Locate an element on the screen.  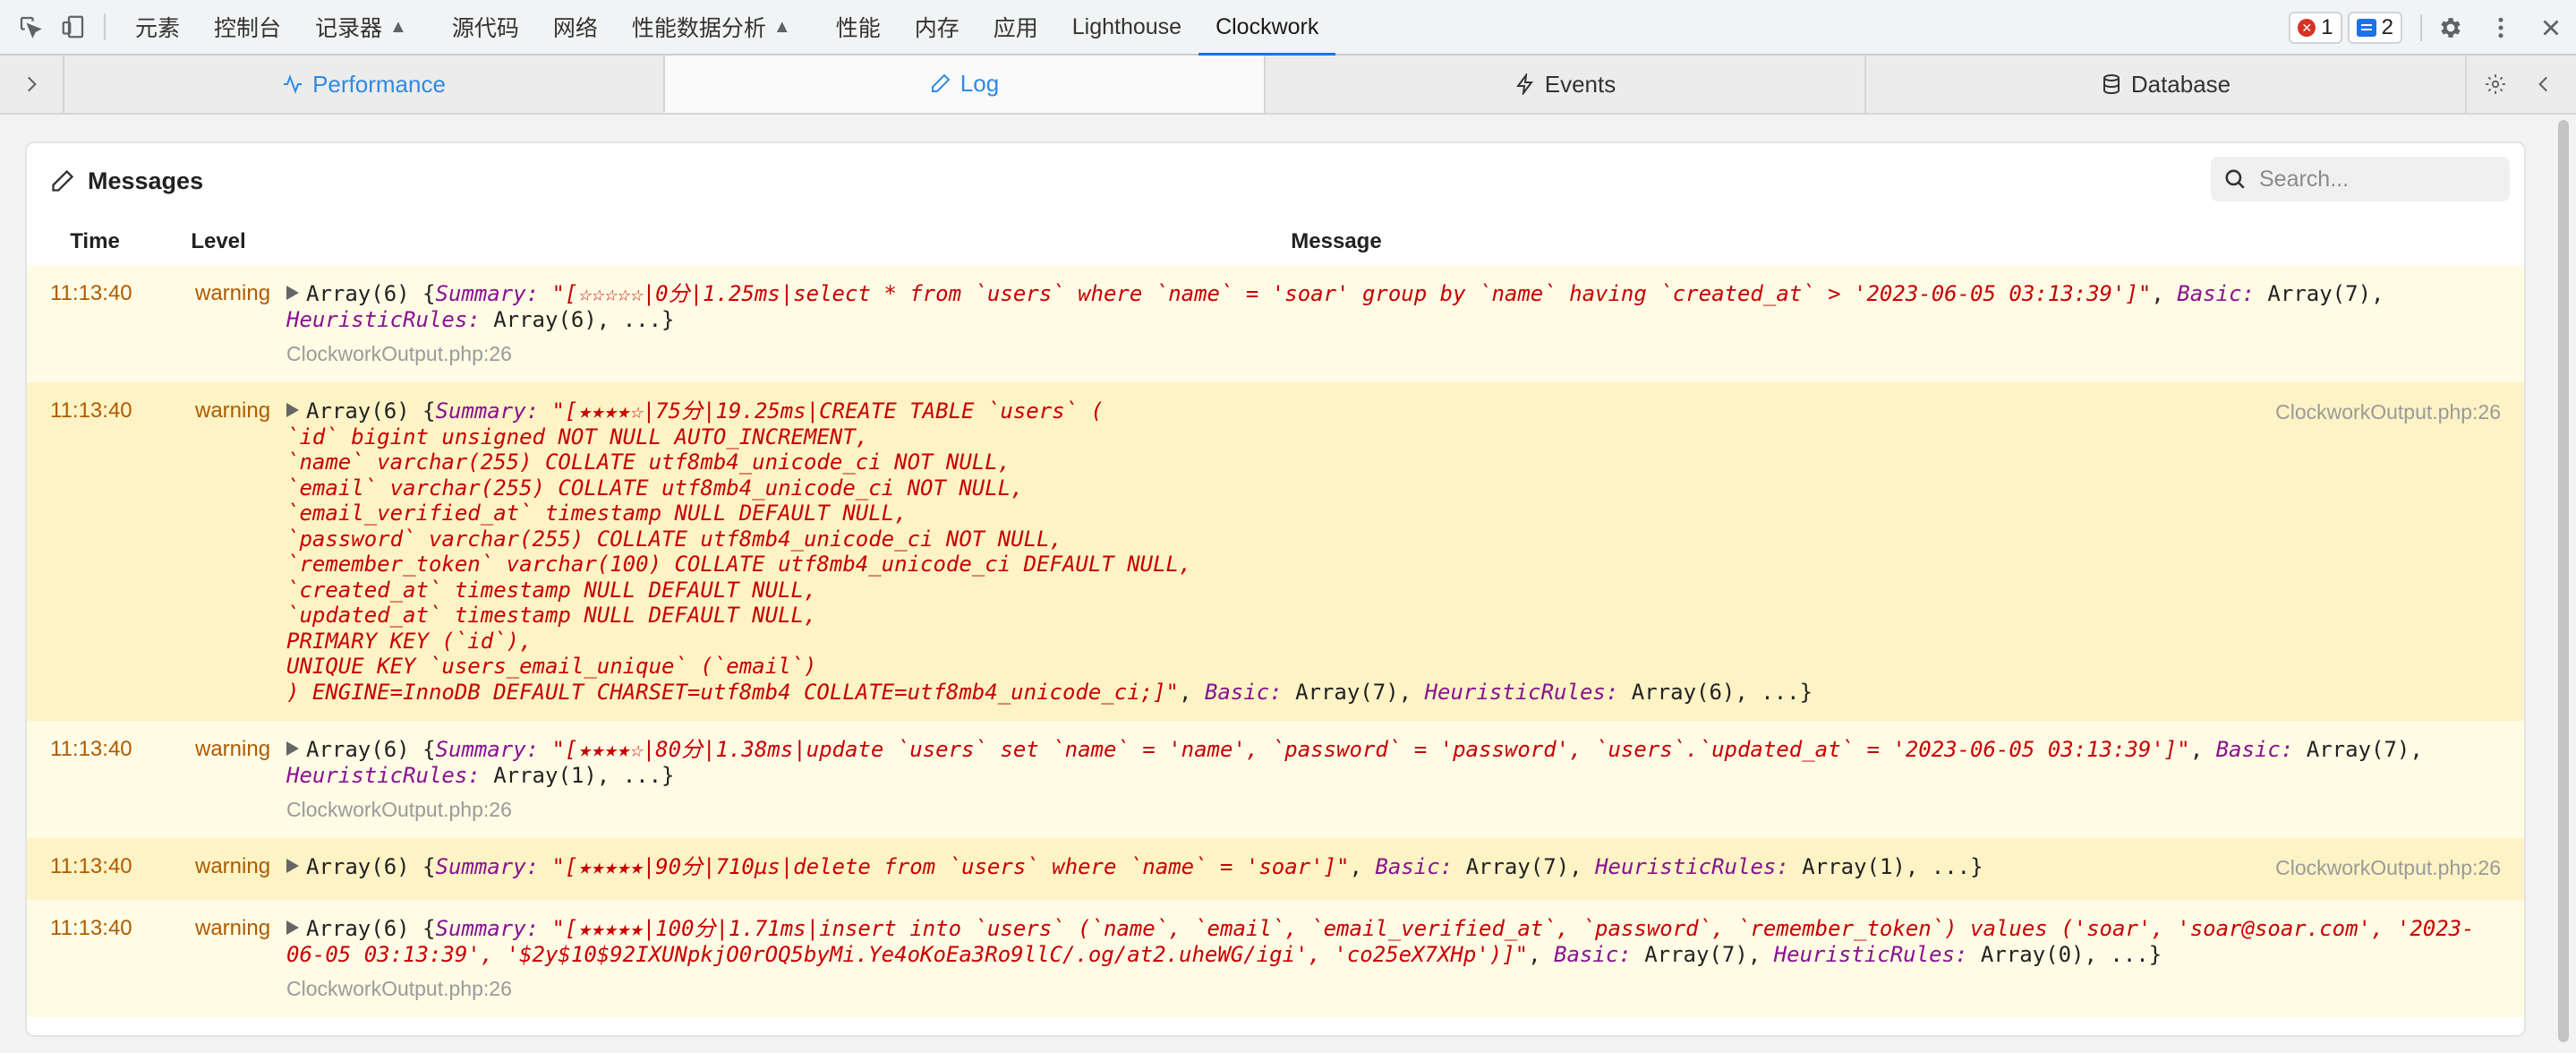
error-count-badge: ✕ 1 is located at coordinates (2315, 28).